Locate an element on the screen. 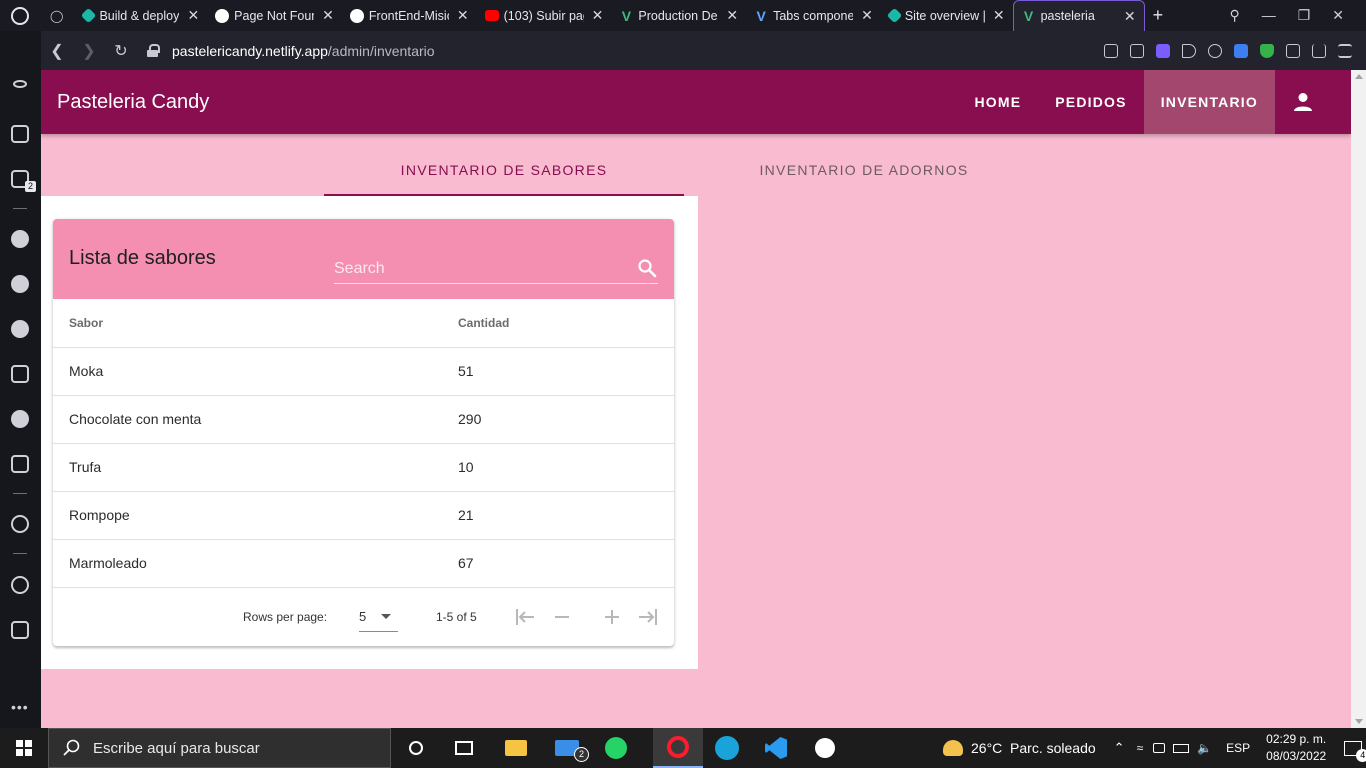 This screenshot has height=768, width=1366. clock: 02:29 p. m. 08/03/2022 is located at coordinates (1296, 748).